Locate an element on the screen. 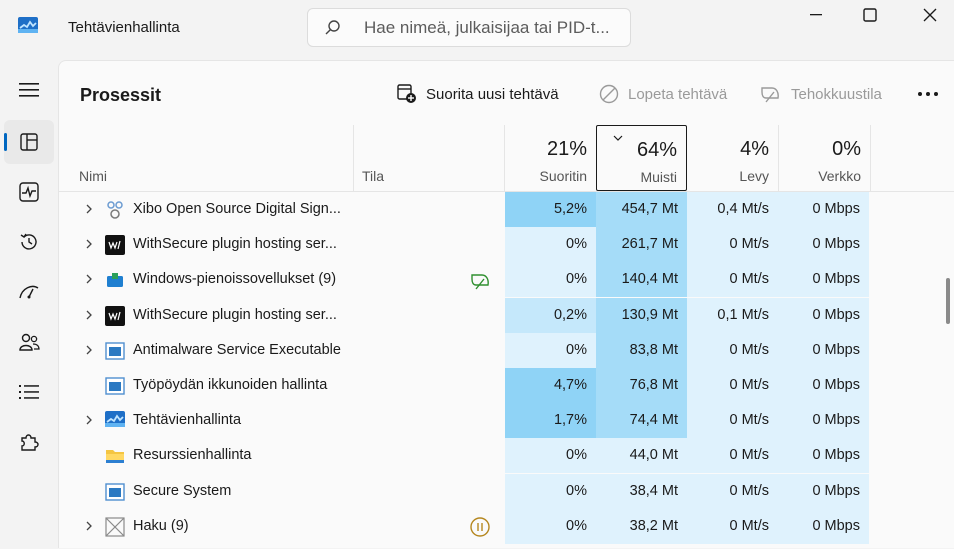 The width and height of the screenshot is (954, 549). startup-speedometer-icon is located at coordinates (29, 292).